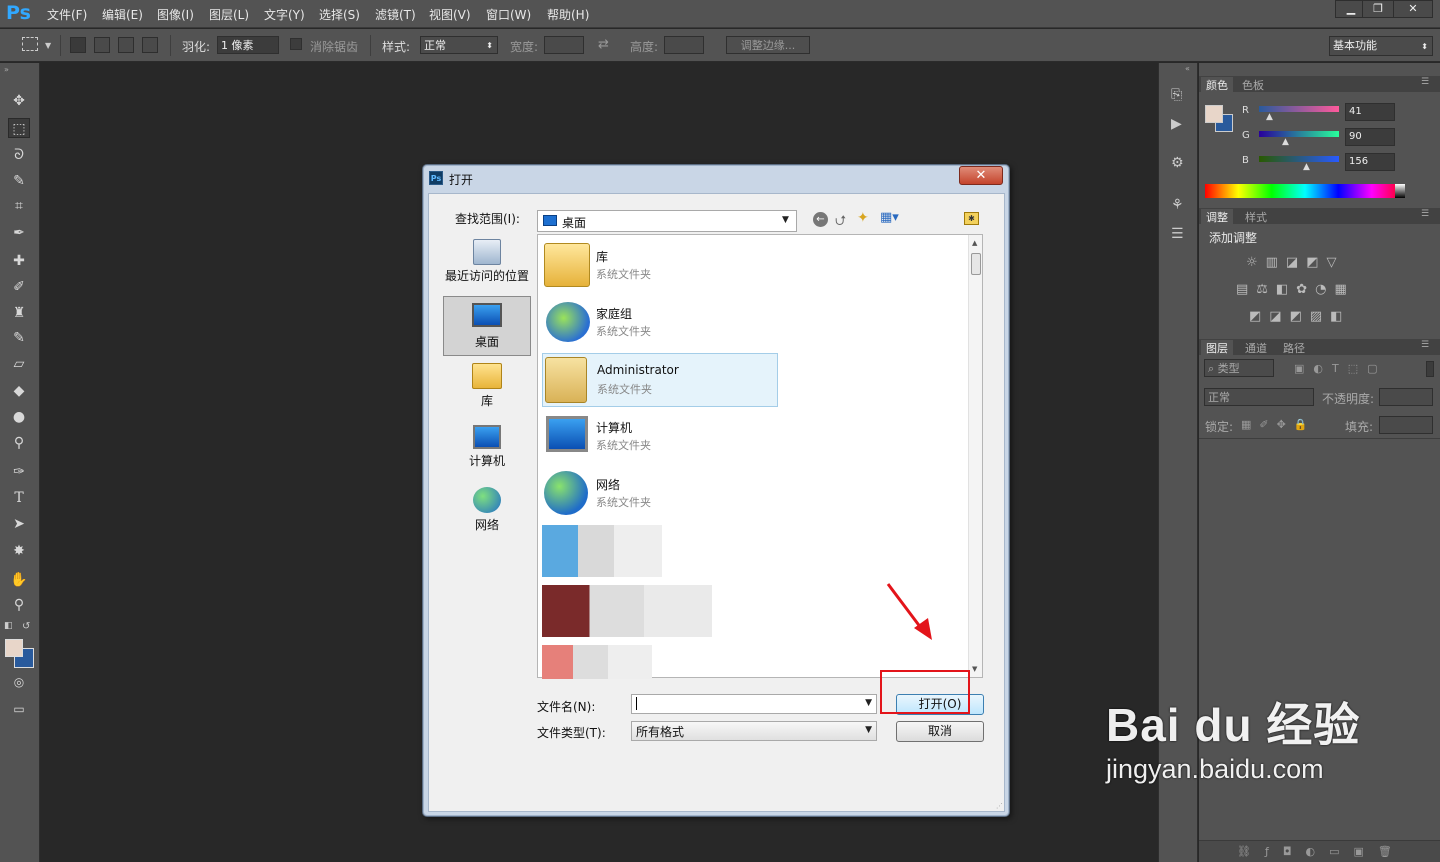 The height and width of the screenshot is (862, 1440). I want to click on dodge-tool-icon: ⚲, so click(19, 443).